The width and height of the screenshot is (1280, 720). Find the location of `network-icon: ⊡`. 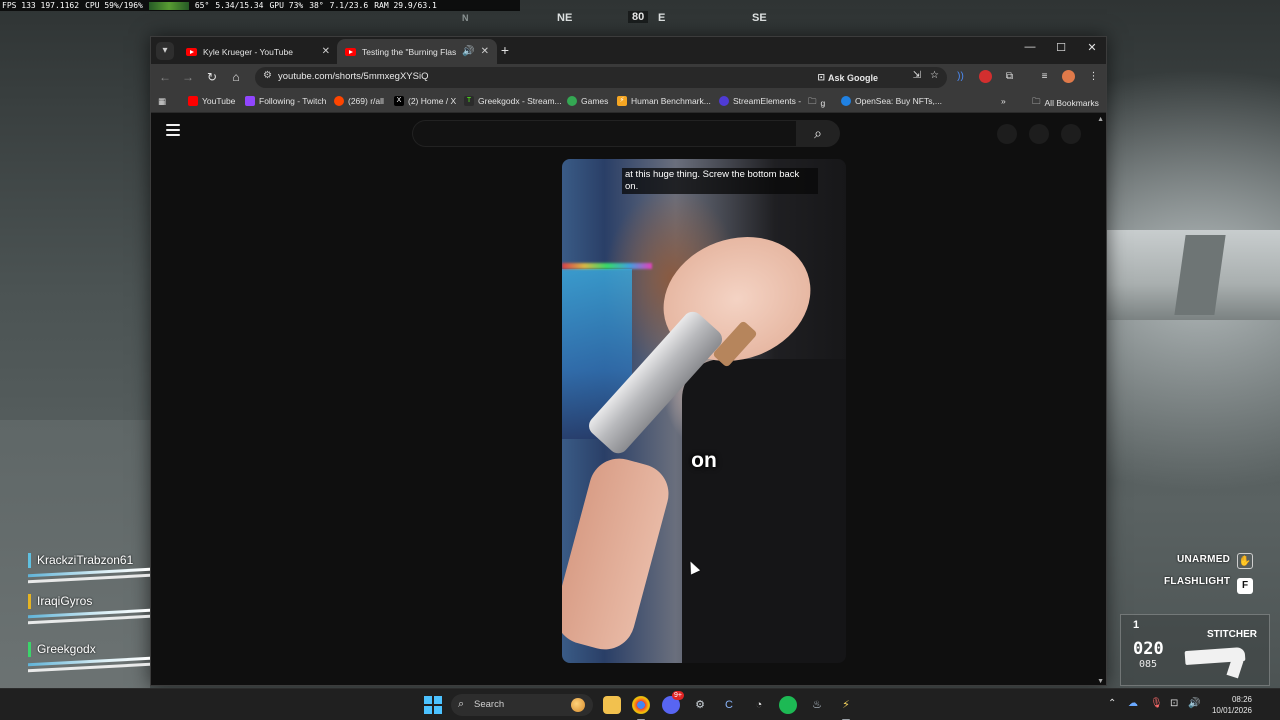

network-icon: ⊡ is located at coordinates (1174, 703).